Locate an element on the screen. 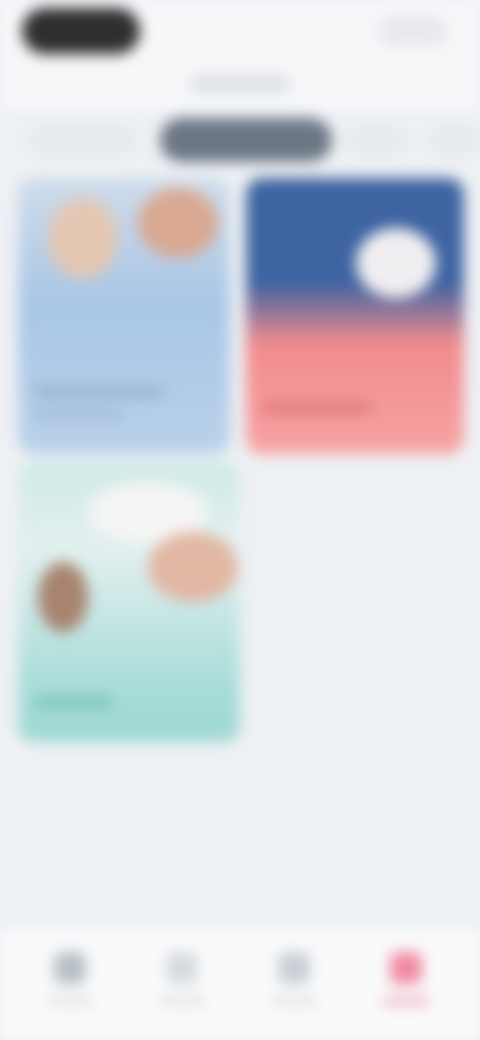 The image size is (480, 1040). nav-item-library is located at coordinates (294, 984).